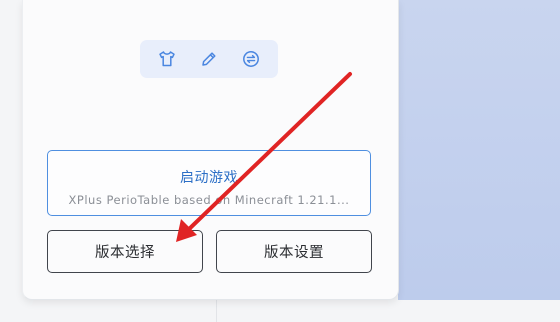 The image size is (560, 322). I want to click on shirt-icon, so click(167, 59).